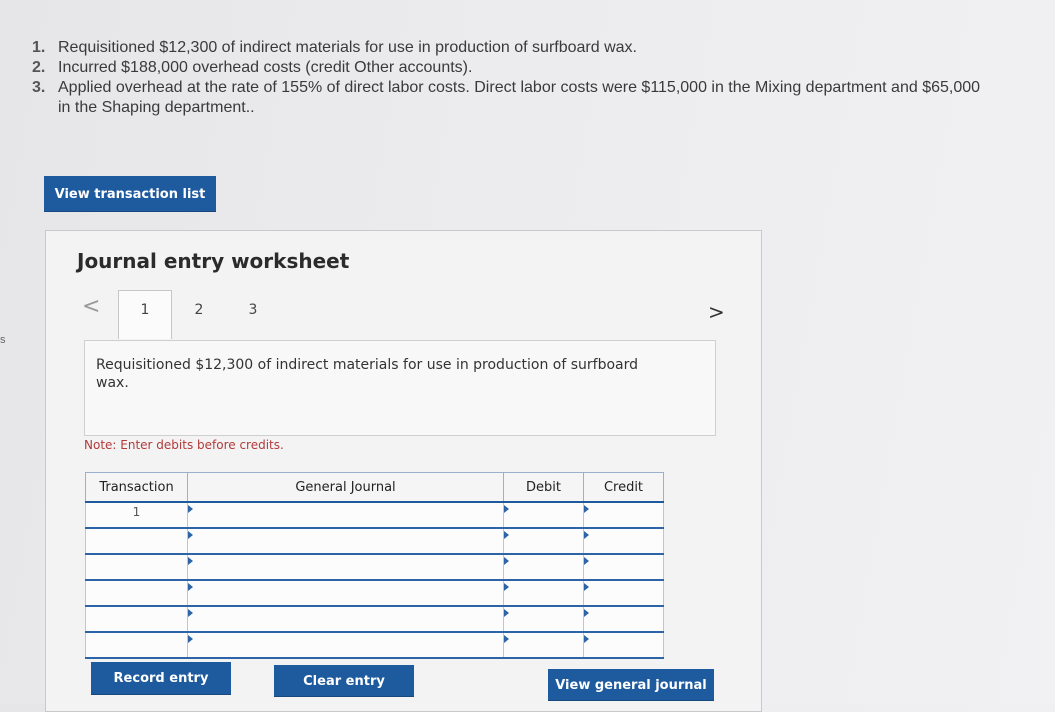 This screenshot has width=1055, height=712. Describe the element at coordinates (253, 310) in the screenshot. I see `tab-3: 3` at that location.